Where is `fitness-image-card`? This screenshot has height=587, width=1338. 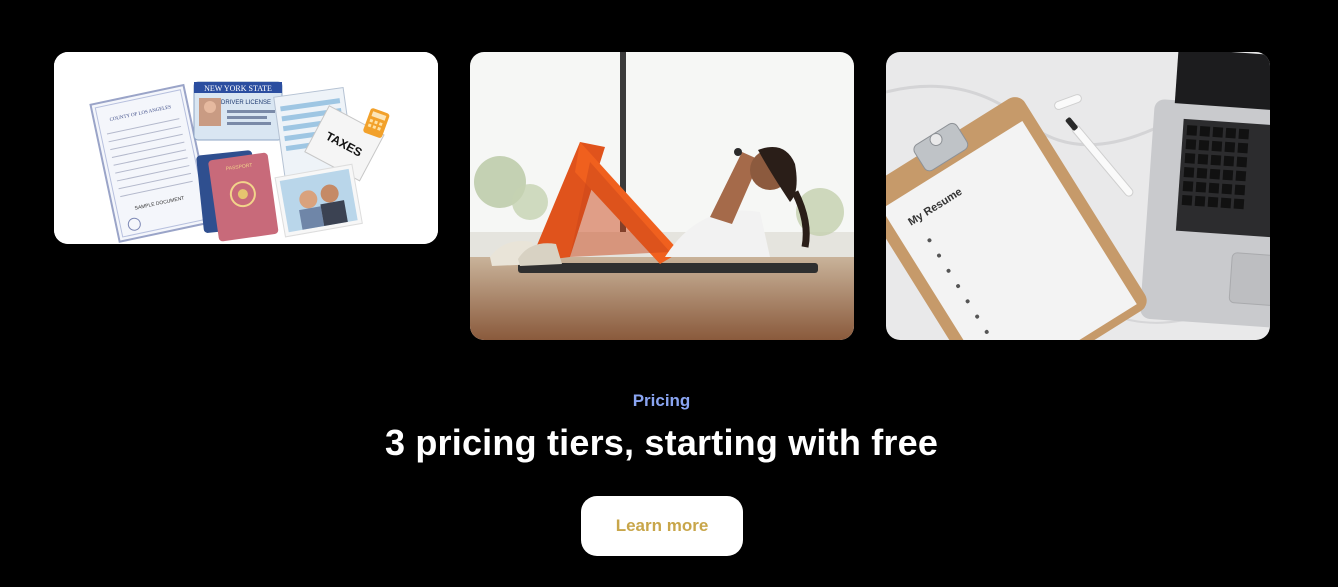 fitness-image-card is located at coordinates (662, 196).